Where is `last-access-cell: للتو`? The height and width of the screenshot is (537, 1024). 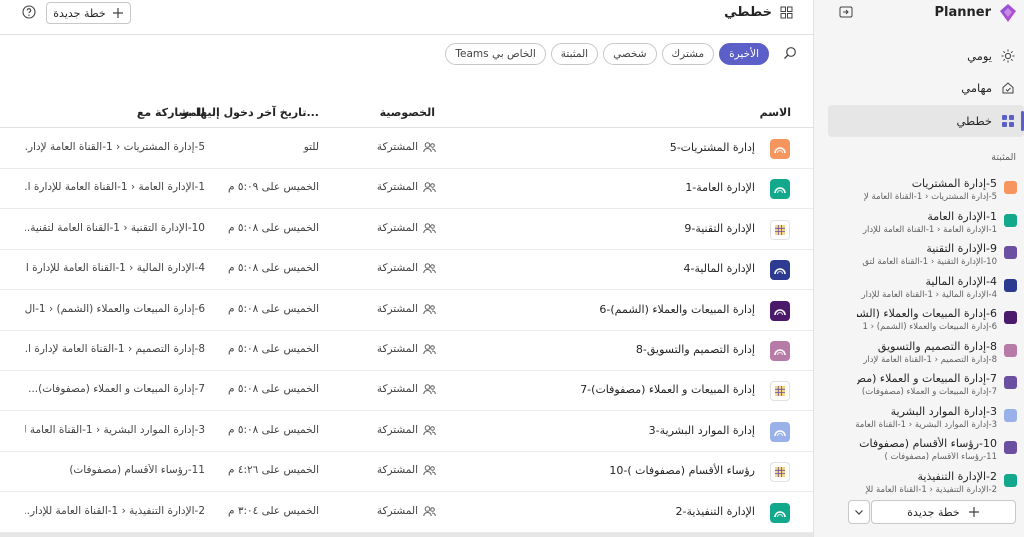
last-access-cell: للتو is located at coordinates (311, 147).